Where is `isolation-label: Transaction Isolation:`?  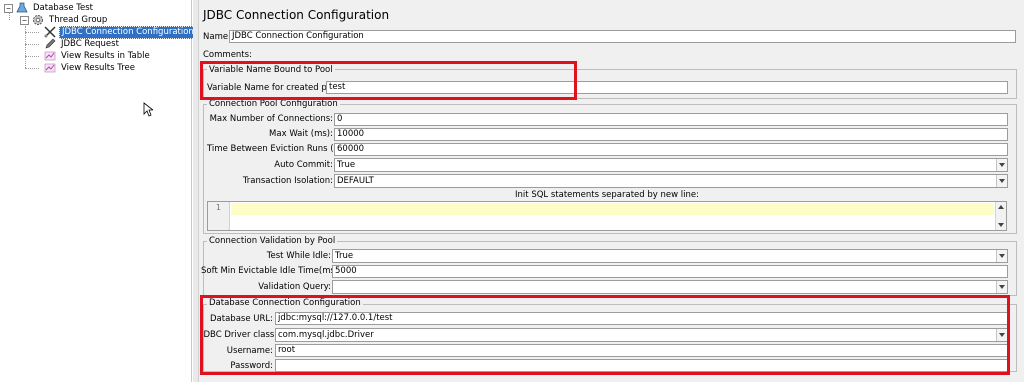
isolation-label: Transaction Isolation: is located at coordinates (287, 181).